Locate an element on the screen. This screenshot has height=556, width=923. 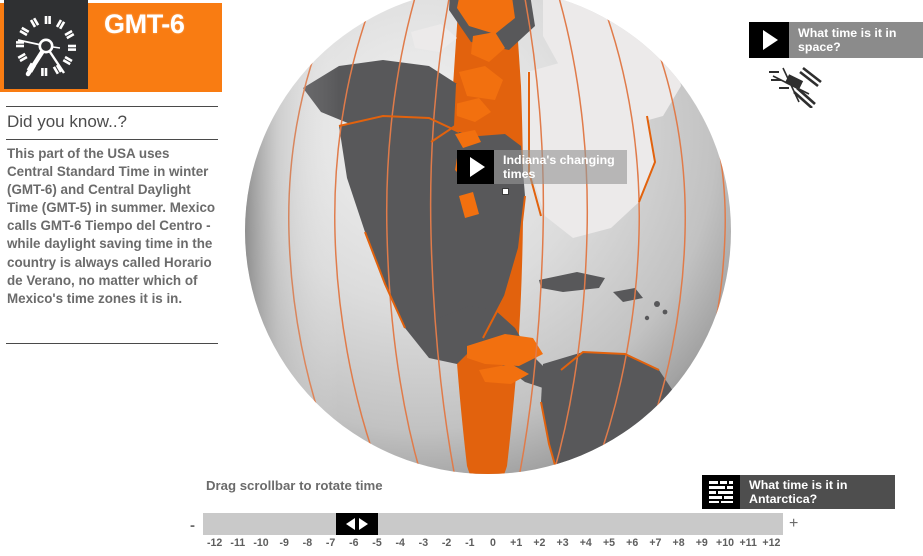
card-space-label: What time is it in space? is located at coordinates (856, 40).